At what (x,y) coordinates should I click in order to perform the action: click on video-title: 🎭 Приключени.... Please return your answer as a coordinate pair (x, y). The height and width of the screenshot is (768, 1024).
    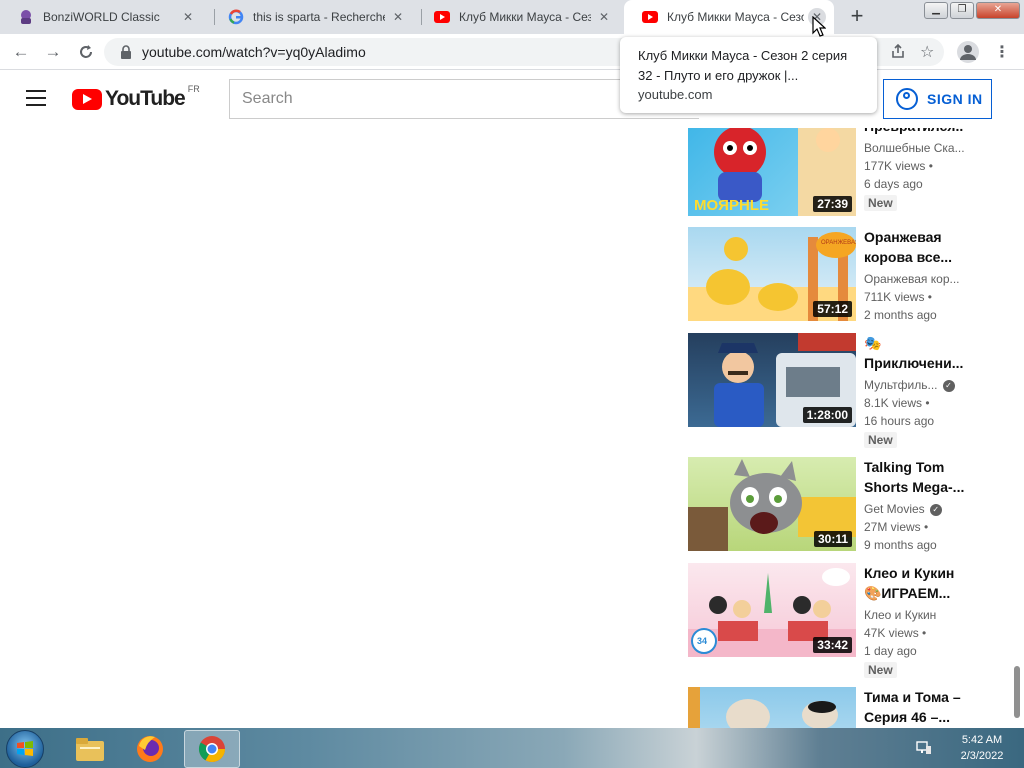
    Looking at the image, I should click on (914, 353).